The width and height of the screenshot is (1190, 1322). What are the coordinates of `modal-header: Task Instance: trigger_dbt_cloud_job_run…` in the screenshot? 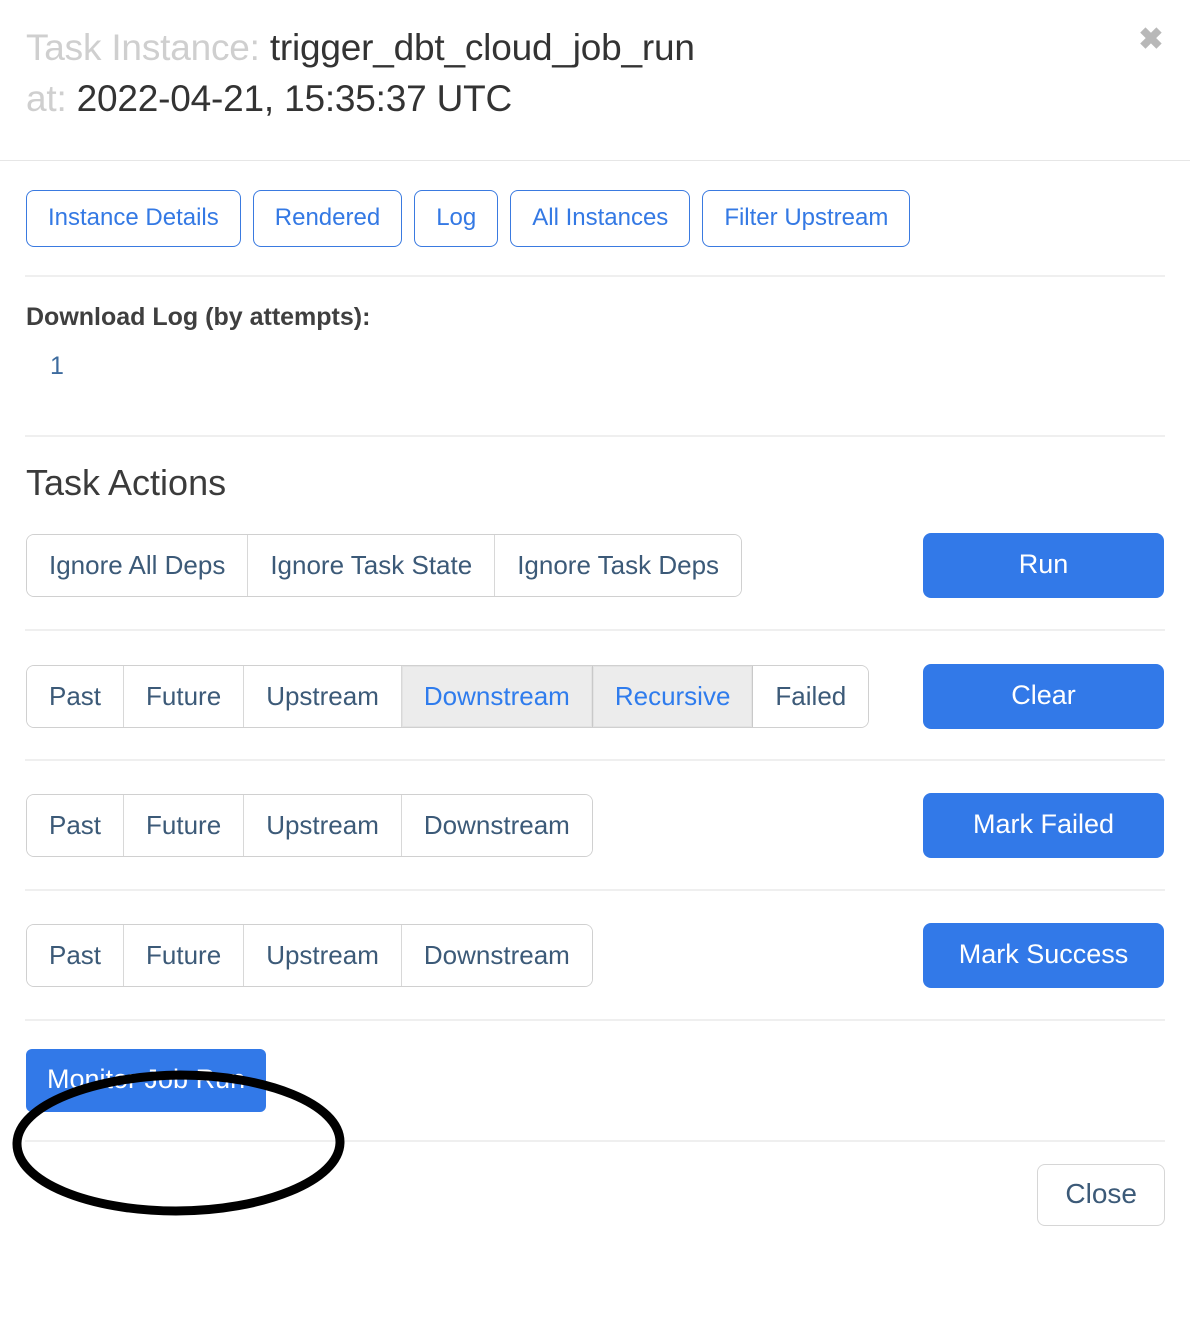 It's located at (595, 80).